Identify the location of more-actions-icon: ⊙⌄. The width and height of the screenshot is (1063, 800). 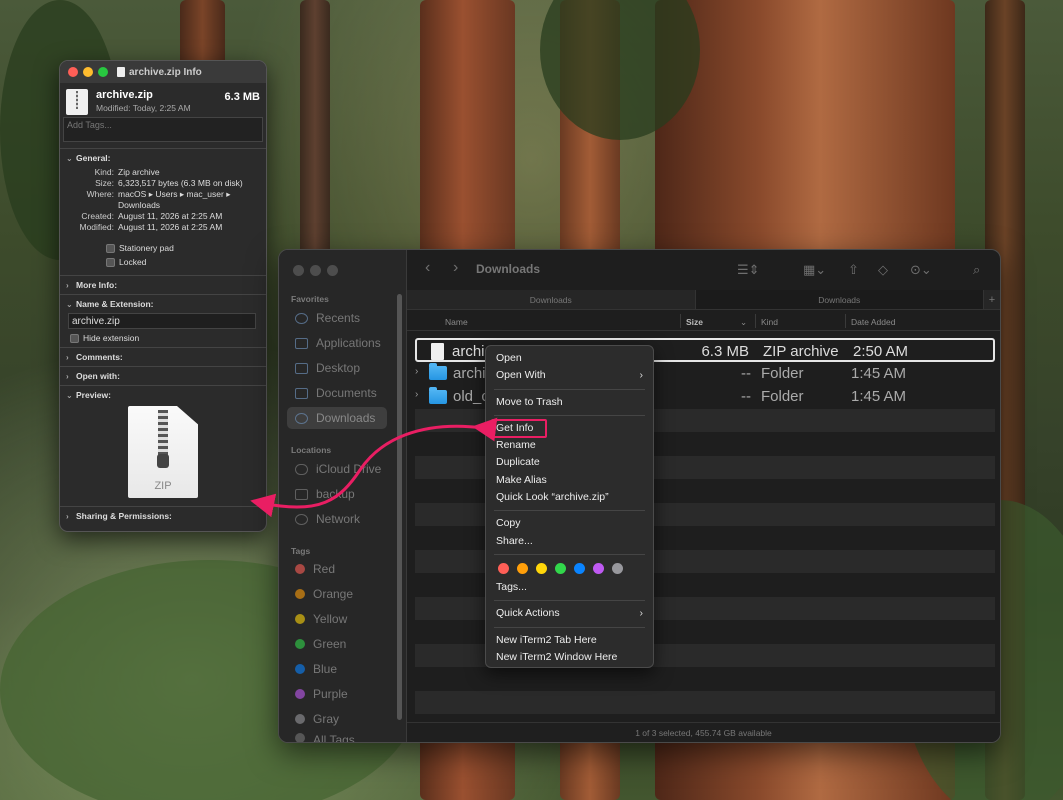
(921, 270).